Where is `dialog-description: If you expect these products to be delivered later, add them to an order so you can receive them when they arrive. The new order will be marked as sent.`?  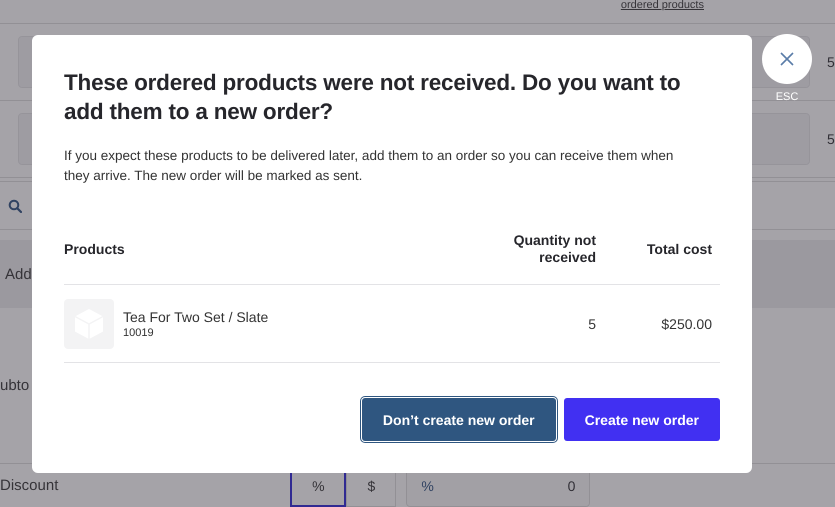
dialog-description: If you expect these products to be delivered later, add them to an order so you can receive them when they arrive. The new order will be marked as sent. is located at coordinates (369, 166).